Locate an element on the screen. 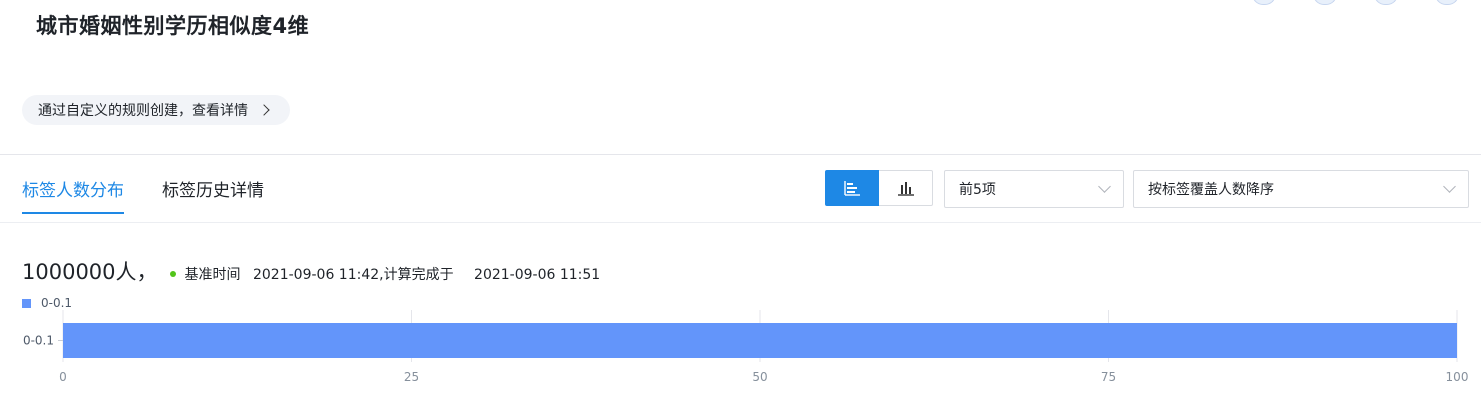  top-toolbar is located at coordinates (1355, 2).